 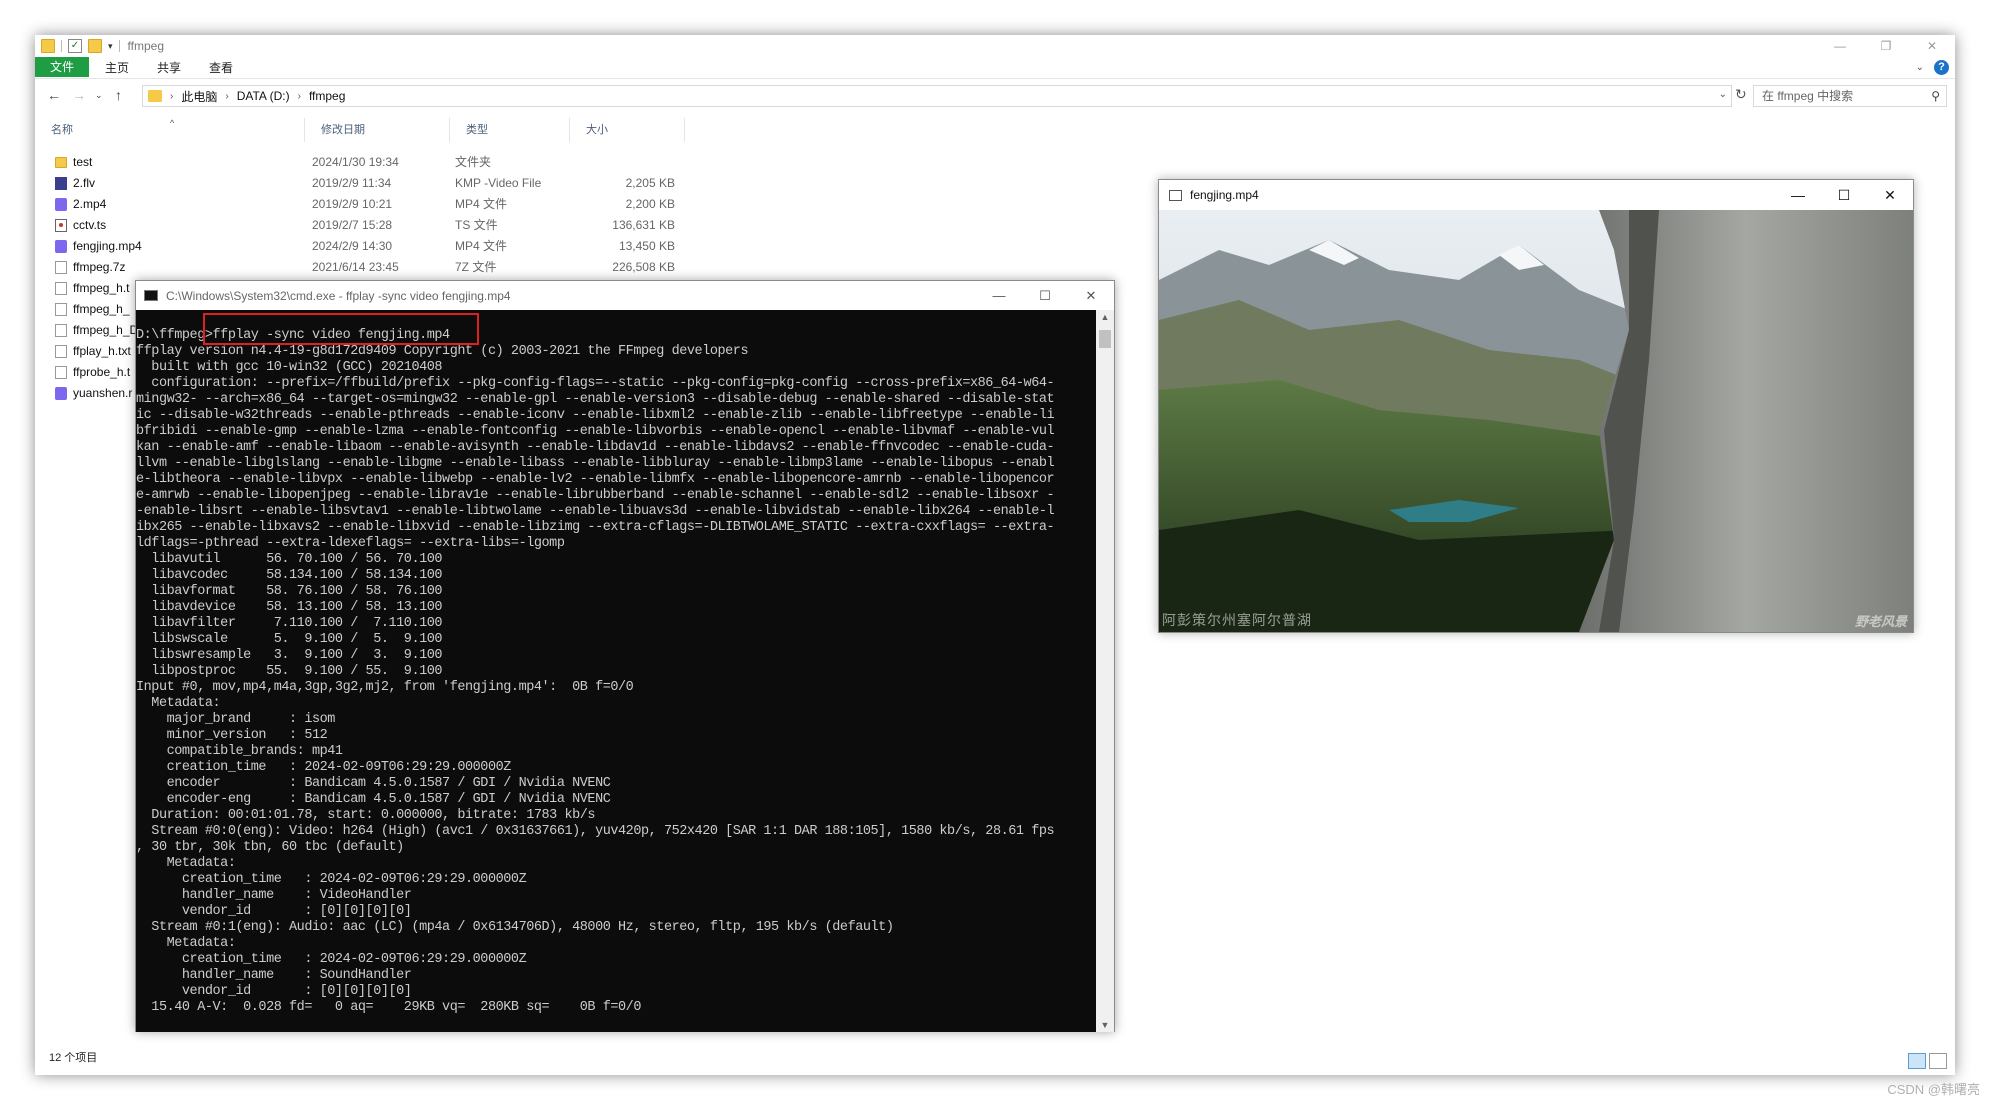 What do you see at coordinates (1920, 67) in the screenshot?
I see `expand-ribbon-icon: ⌄` at bounding box center [1920, 67].